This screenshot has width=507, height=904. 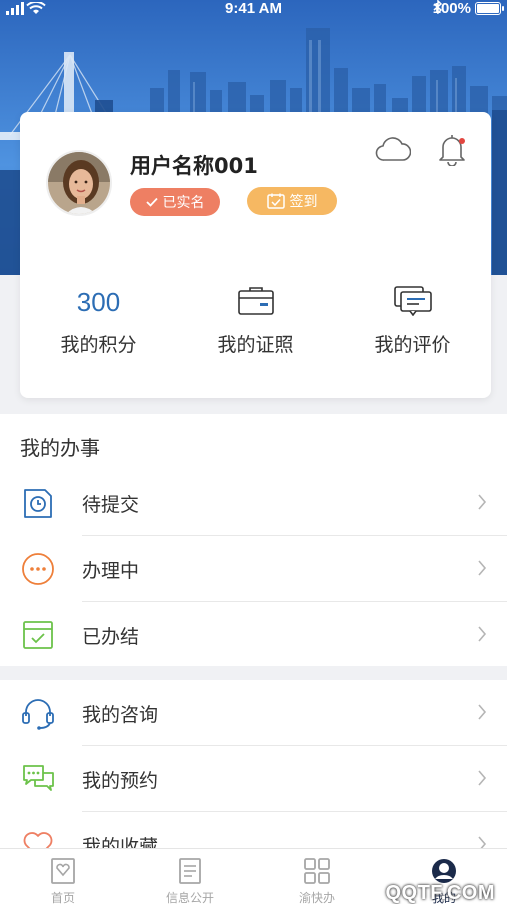 What do you see at coordinates (194, 166) in the screenshot?
I see `username: 用户名称001` at bounding box center [194, 166].